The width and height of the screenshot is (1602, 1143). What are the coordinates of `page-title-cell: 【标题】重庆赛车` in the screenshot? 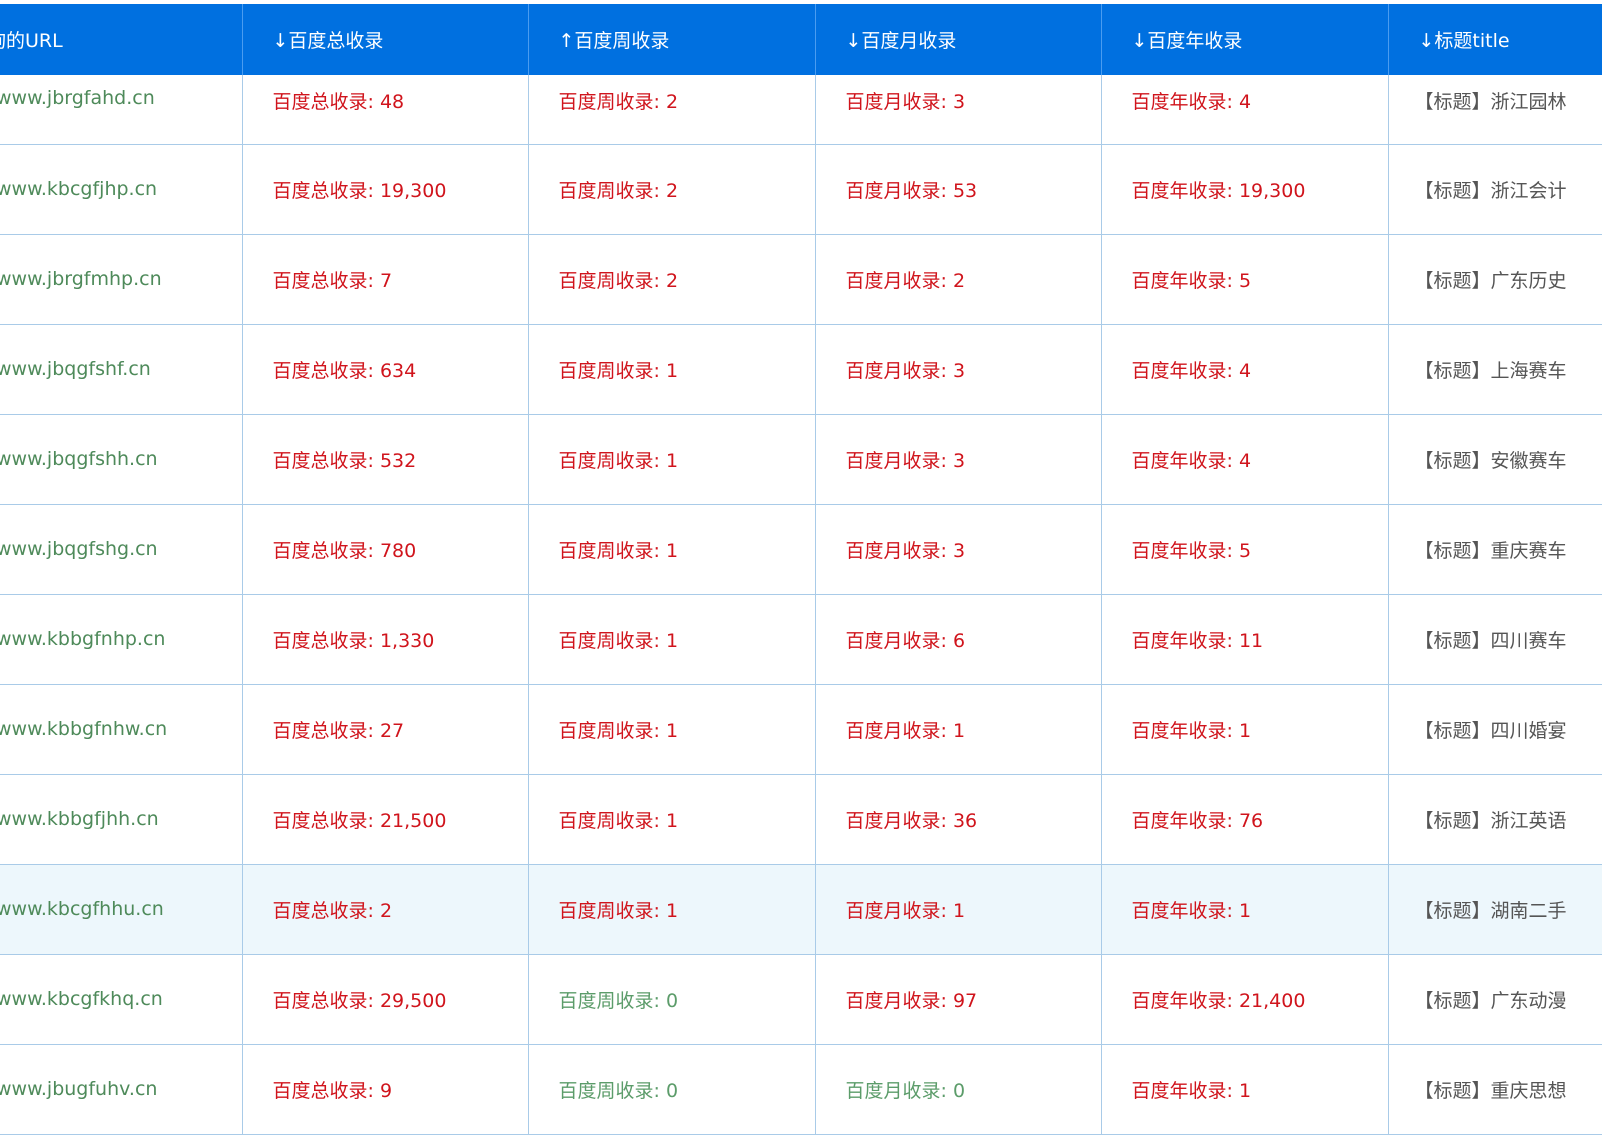 It's located at (1495, 549).